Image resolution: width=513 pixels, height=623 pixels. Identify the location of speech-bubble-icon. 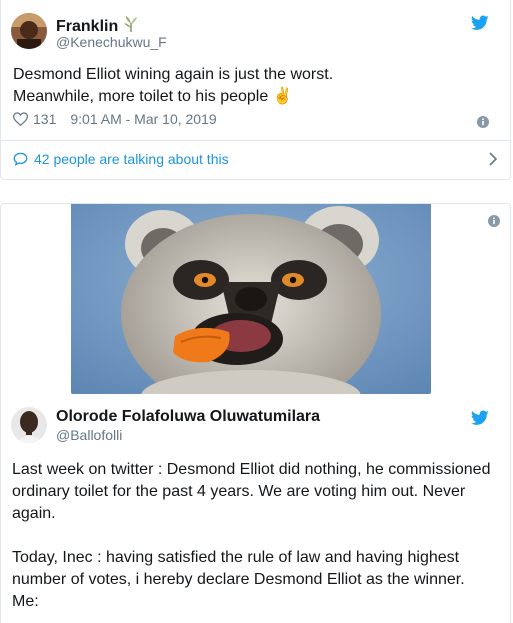
(20, 159).